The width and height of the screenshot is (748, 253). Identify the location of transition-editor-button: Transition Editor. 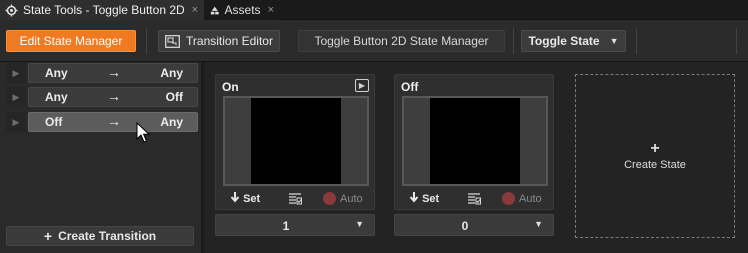
(219, 41).